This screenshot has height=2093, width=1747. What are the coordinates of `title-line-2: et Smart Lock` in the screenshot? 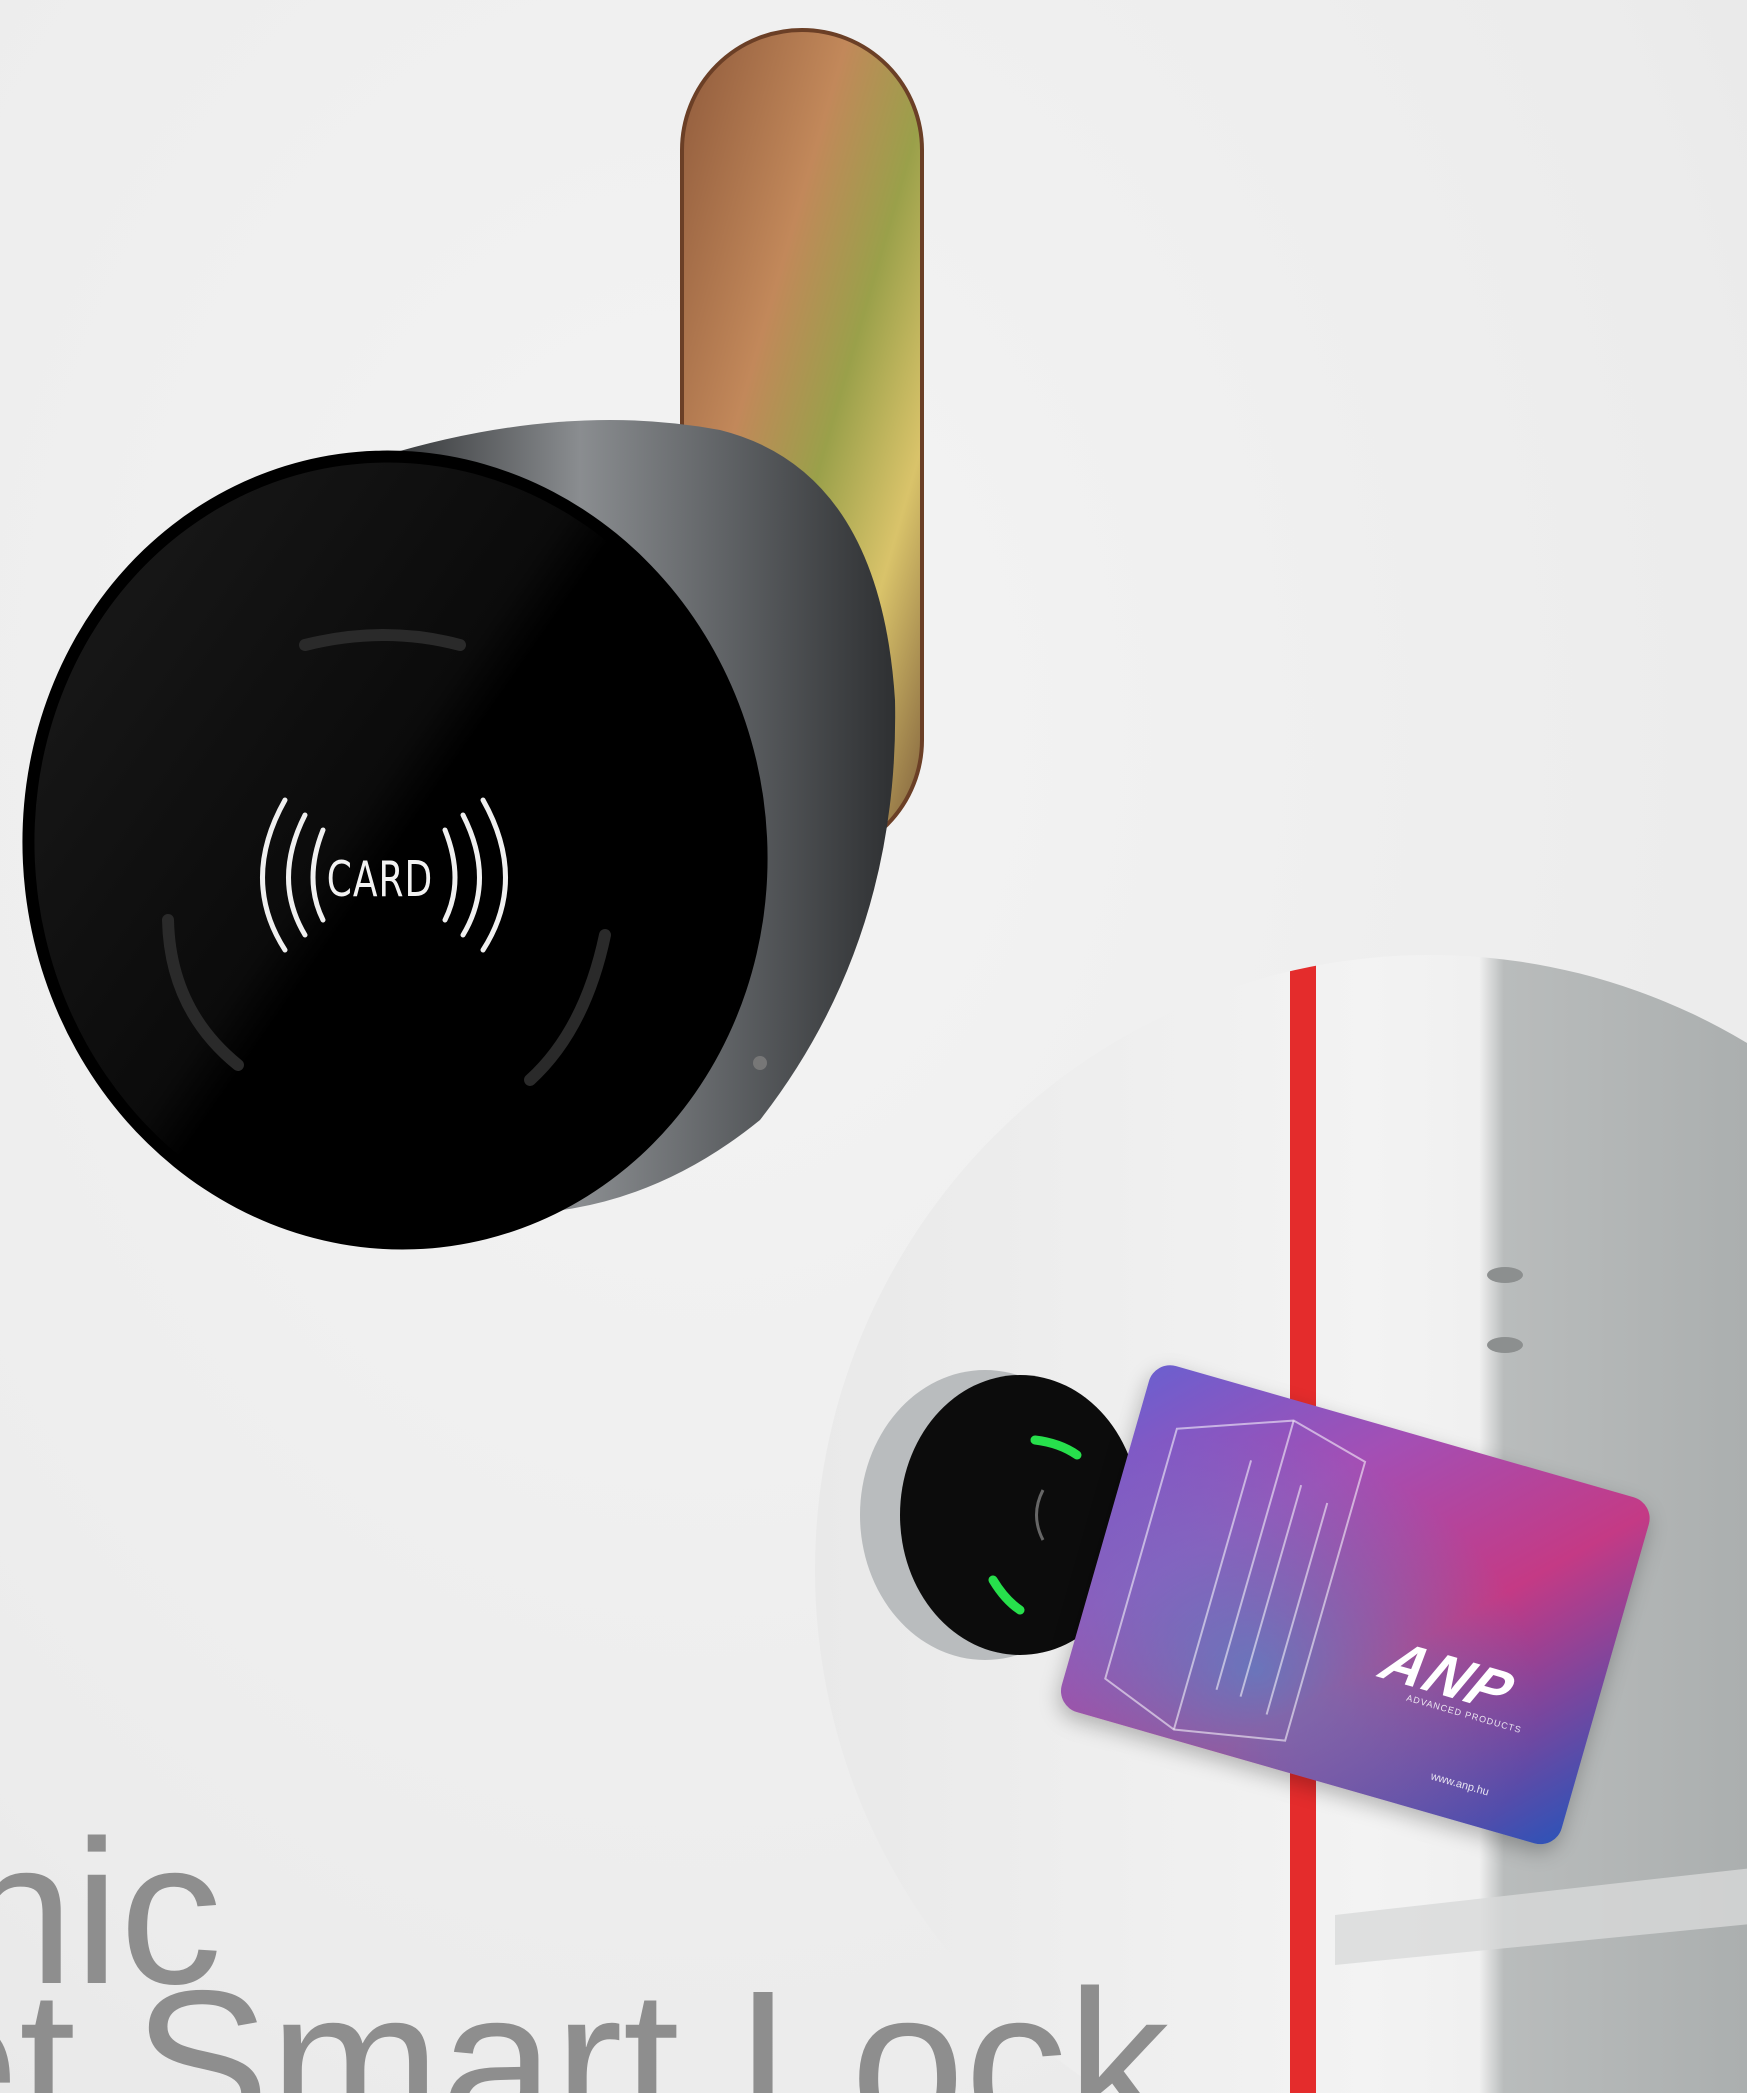 It's located at (585, 2020).